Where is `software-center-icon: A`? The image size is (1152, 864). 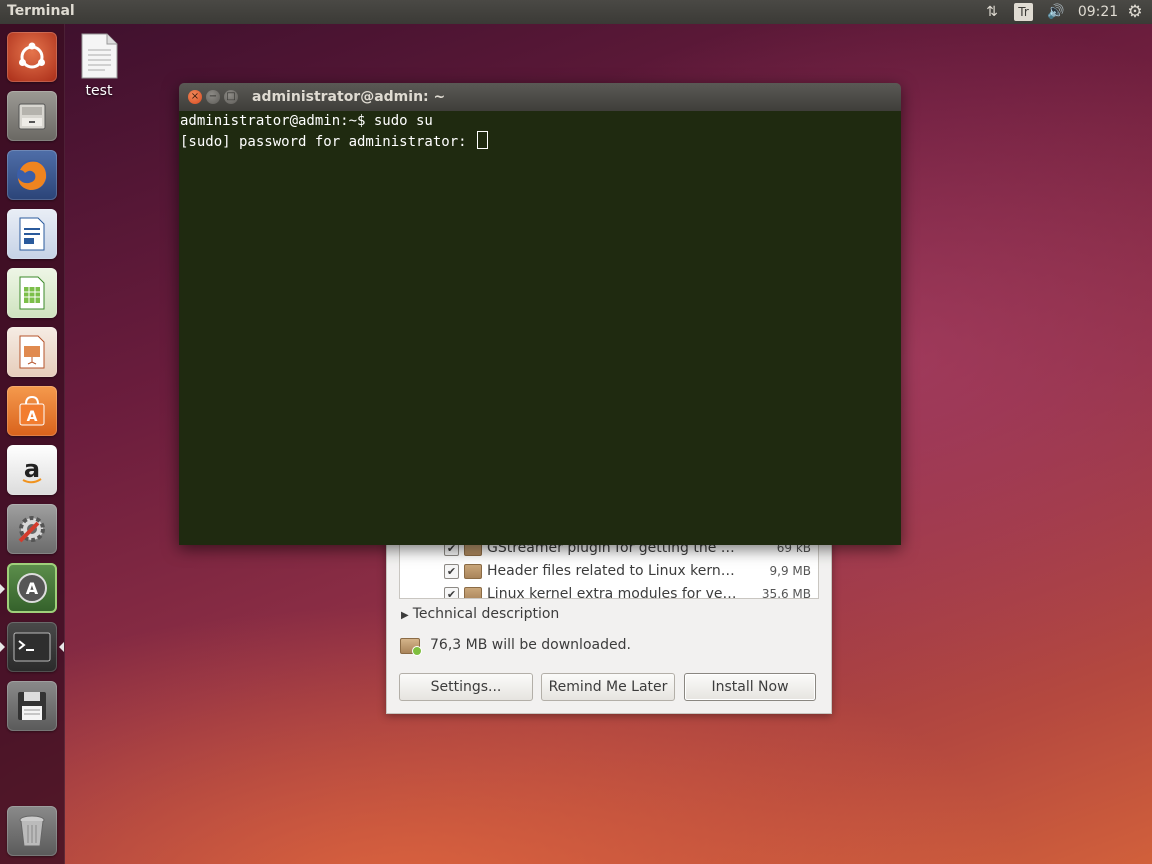
software-center-icon: A is located at coordinates (32, 411).